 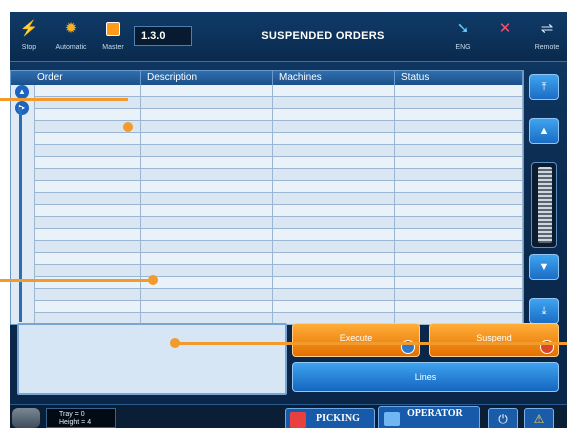 I want to click on lines-button: Lines, so click(x=425, y=377).